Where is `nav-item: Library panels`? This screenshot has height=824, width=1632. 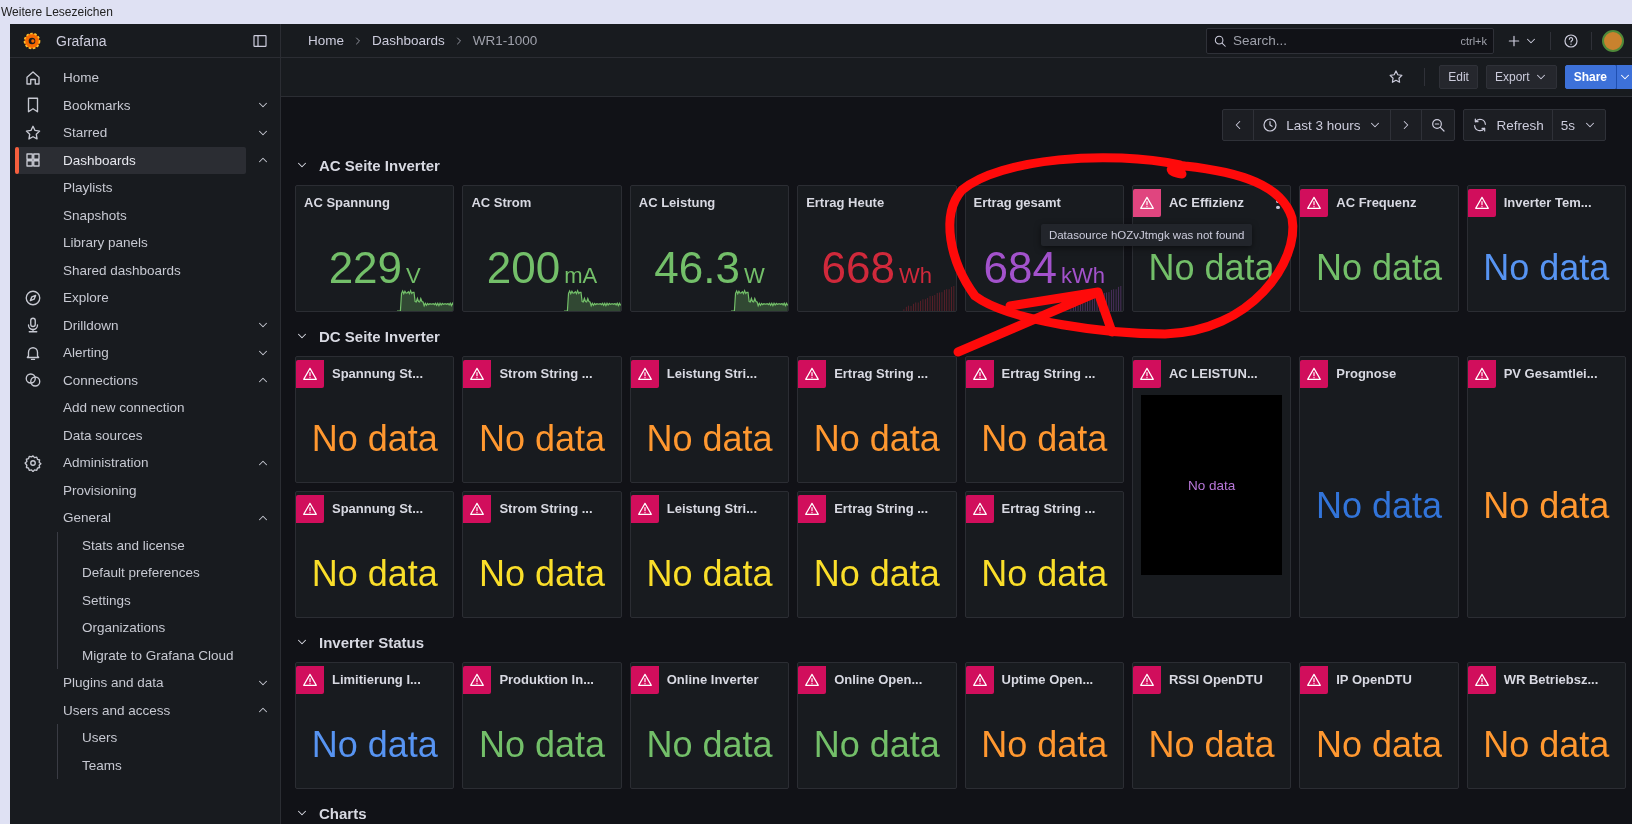 nav-item: Library panels is located at coordinates (131, 243).